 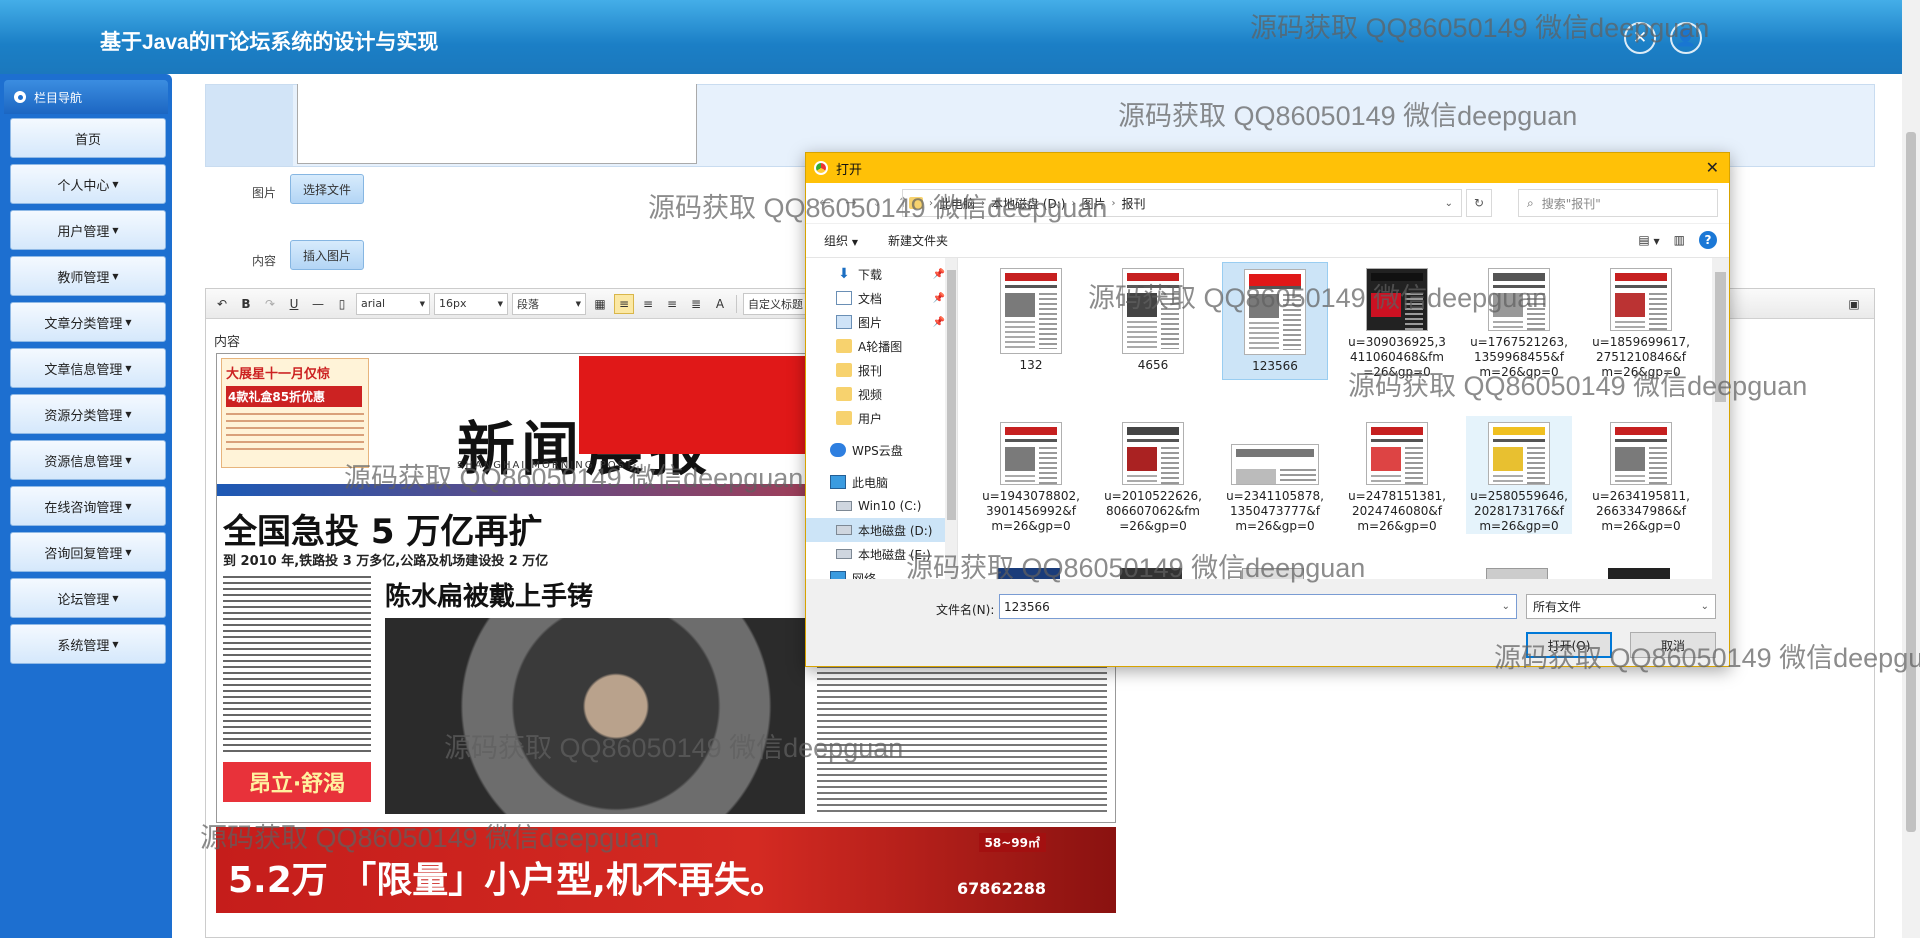 What do you see at coordinates (88, 322) in the screenshot?
I see `sidebar-item-article-category: 文章分类管理 ▼` at bounding box center [88, 322].